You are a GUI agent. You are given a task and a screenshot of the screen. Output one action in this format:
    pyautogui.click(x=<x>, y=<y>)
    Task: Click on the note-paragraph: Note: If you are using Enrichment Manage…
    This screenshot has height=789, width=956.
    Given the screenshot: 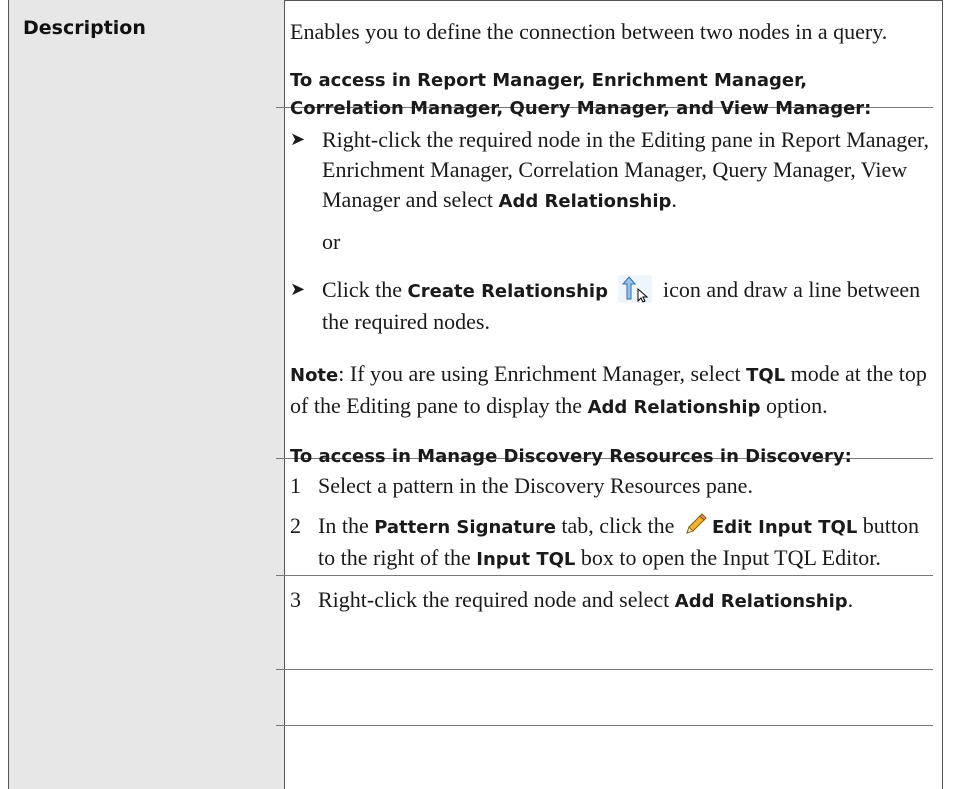 What is the action you would take?
    pyautogui.click(x=608, y=389)
    